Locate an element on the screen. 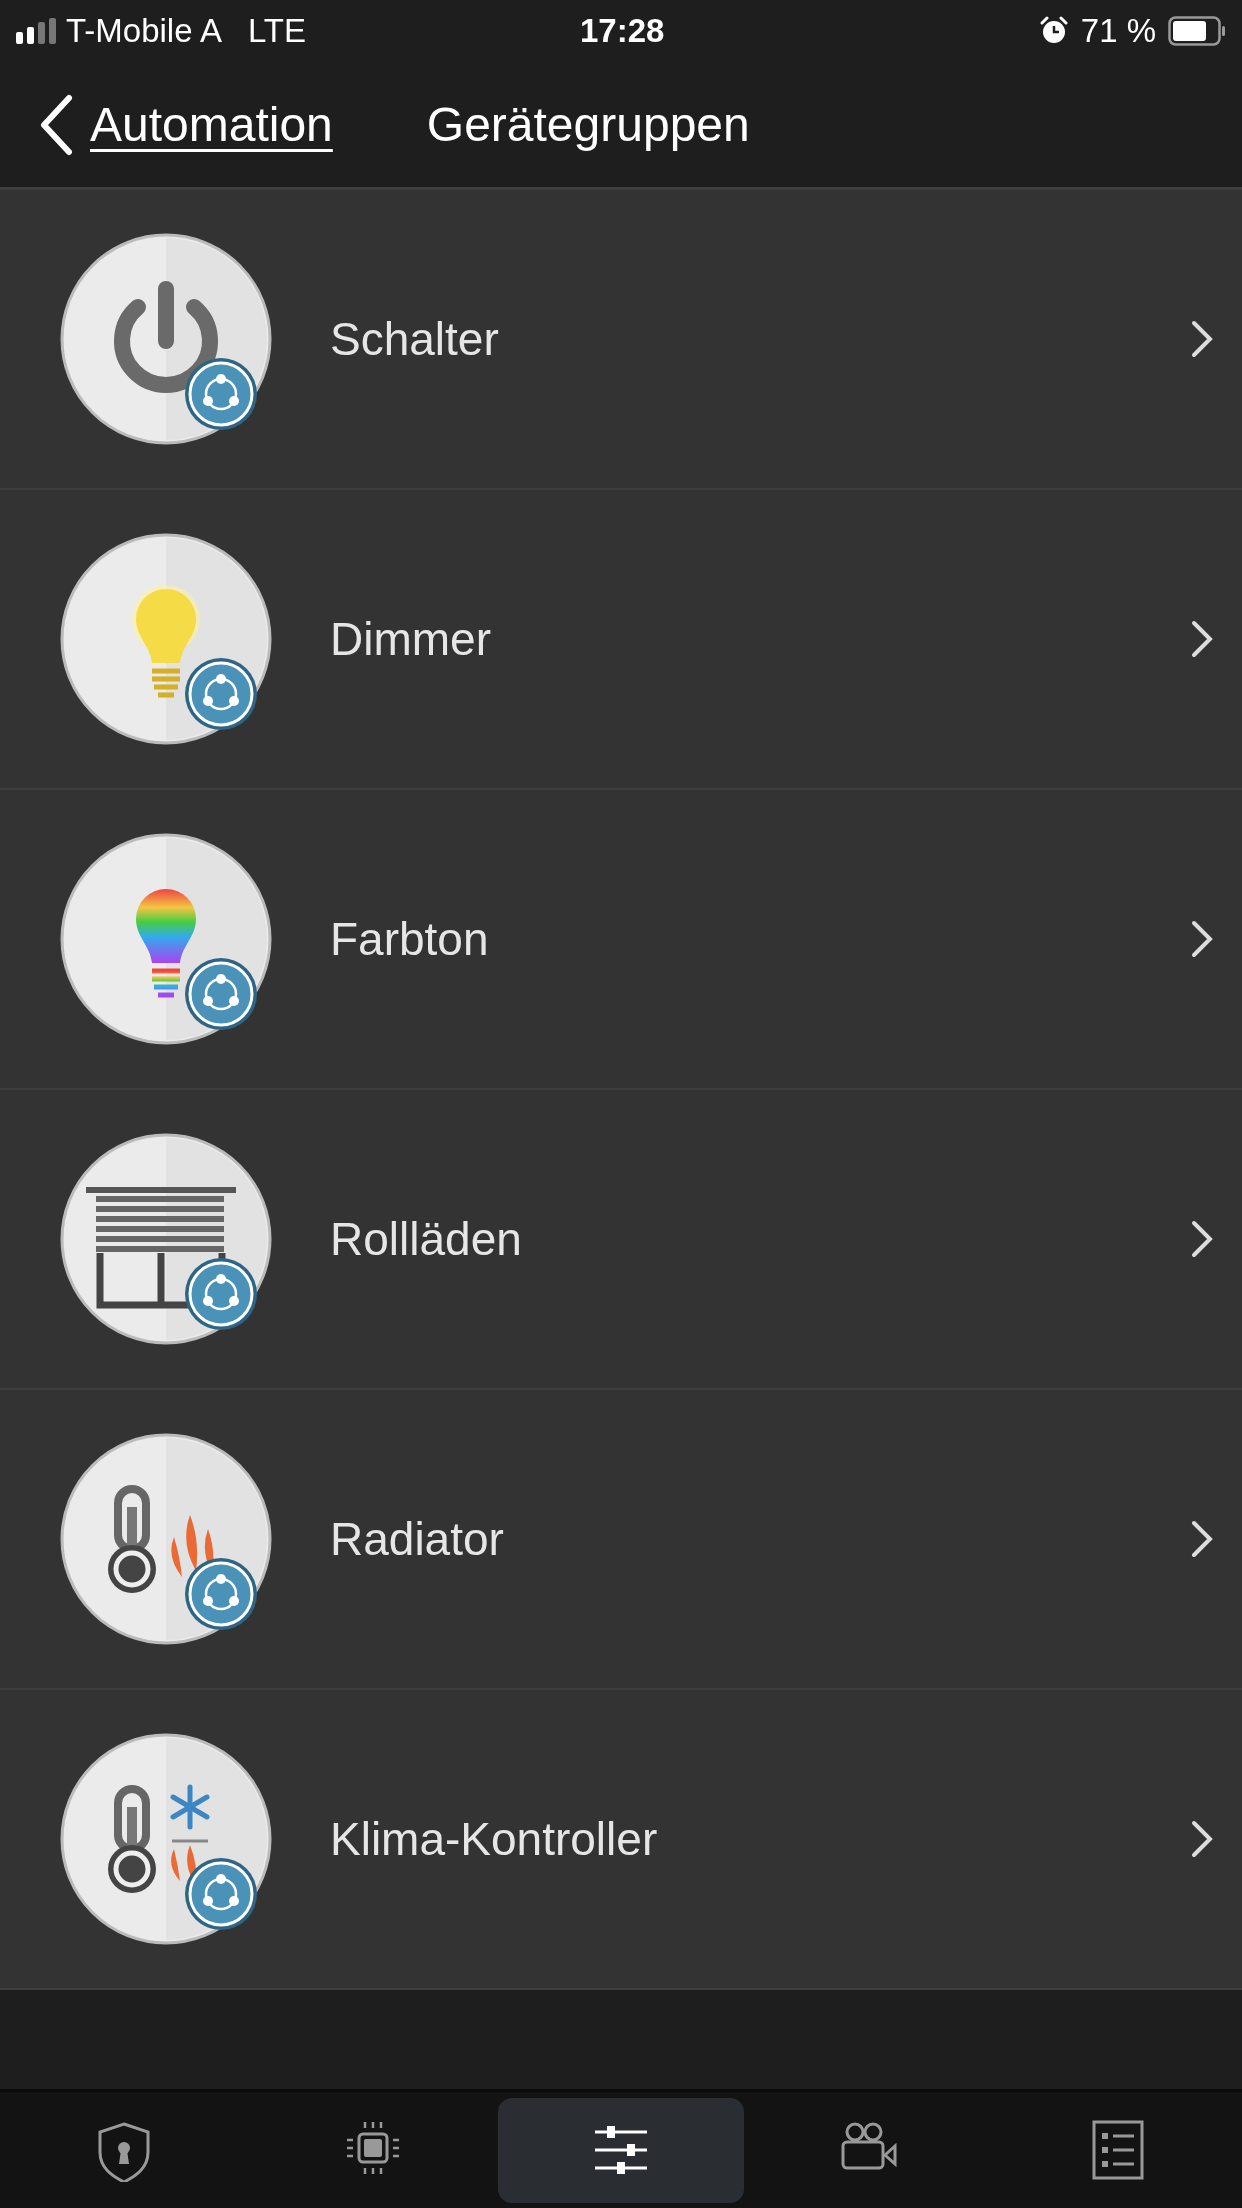 The width and height of the screenshot is (1242, 2208). device-group-item: Farbton is located at coordinates (621, 940).